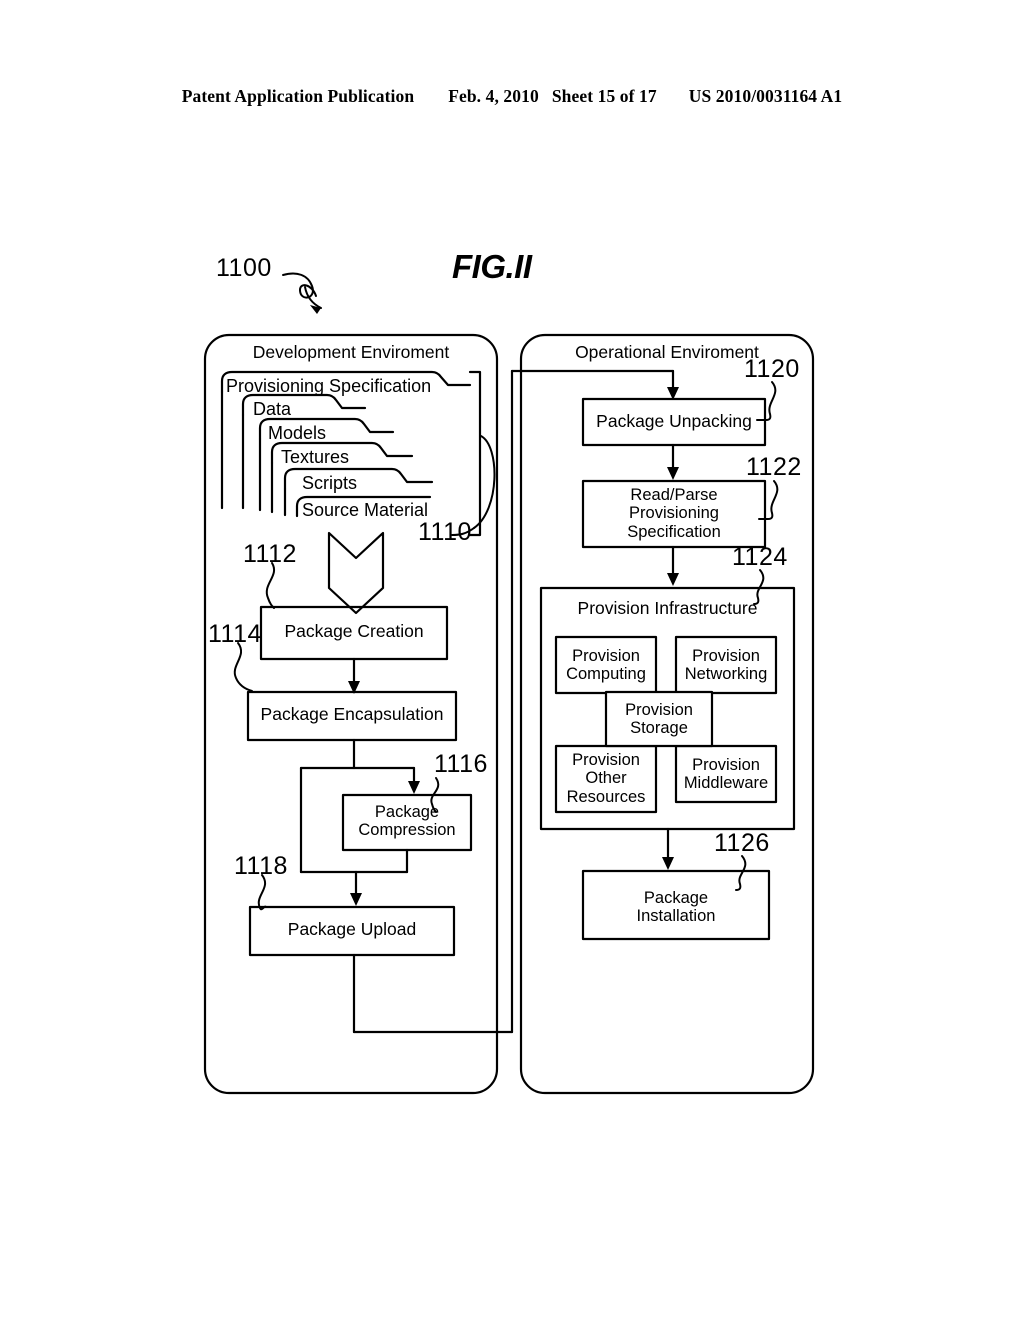 The height and width of the screenshot is (1320, 1024). Describe the element at coordinates (270, 585) in the screenshot. I see `ref-1112-leader` at that location.